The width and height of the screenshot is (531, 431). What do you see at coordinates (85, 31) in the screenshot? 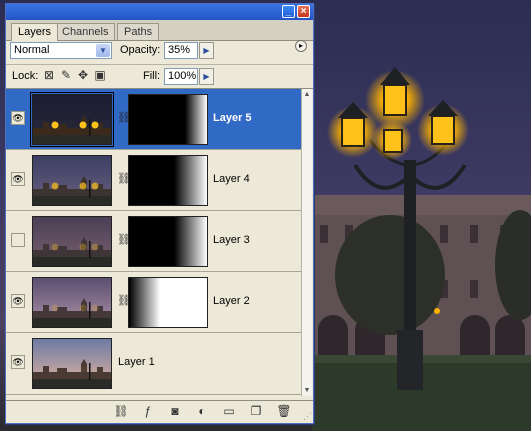
I see `tab-channels: Channels` at bounding box center [85, 31].